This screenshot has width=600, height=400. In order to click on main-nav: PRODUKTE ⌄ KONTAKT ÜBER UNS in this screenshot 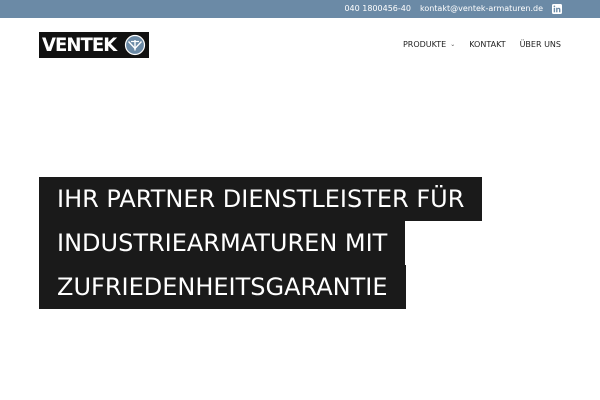, I will do `click(475, 45)`.